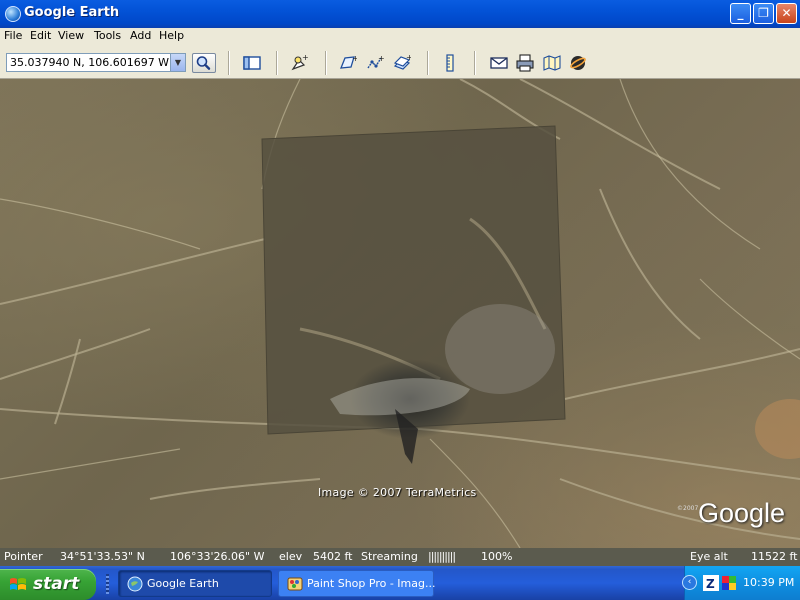  I want to click on chevron-left-icon: ‹, so click(689, 582).